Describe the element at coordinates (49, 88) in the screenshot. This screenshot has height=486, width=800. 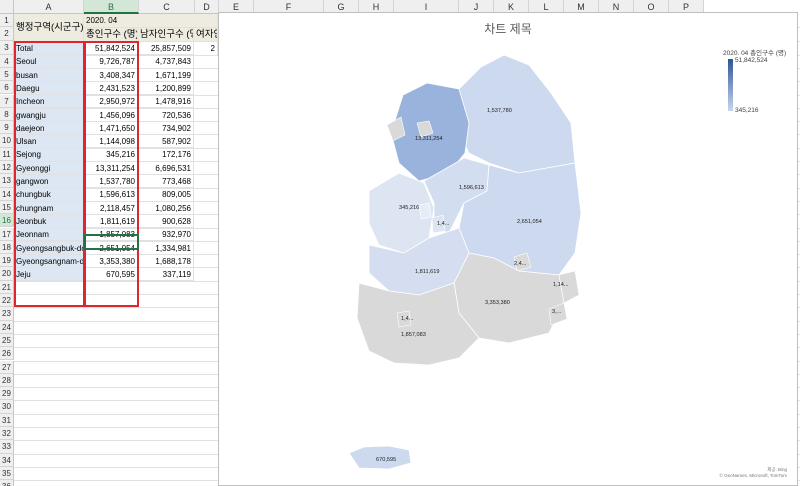
I see `region-name-cell: Daegu` at that location.